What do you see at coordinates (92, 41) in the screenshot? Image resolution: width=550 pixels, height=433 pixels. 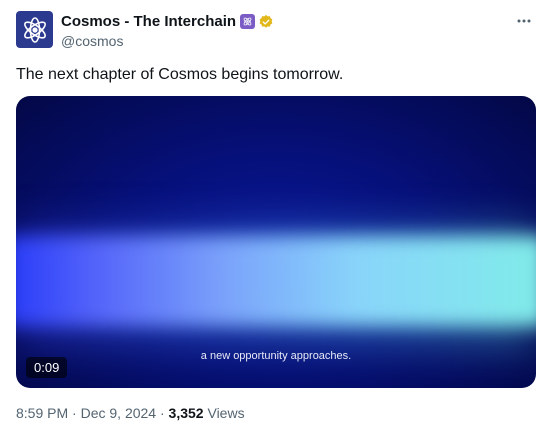 I see `account-handle: @cosmos` at bounding box center [92, 41].